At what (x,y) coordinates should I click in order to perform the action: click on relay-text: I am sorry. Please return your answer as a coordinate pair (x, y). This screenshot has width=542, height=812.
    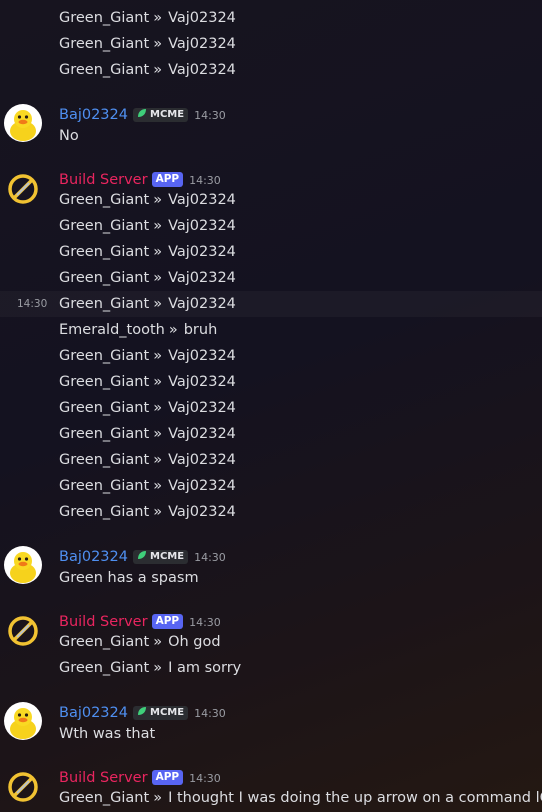
    Looking at the image, I should click on (205, 668).